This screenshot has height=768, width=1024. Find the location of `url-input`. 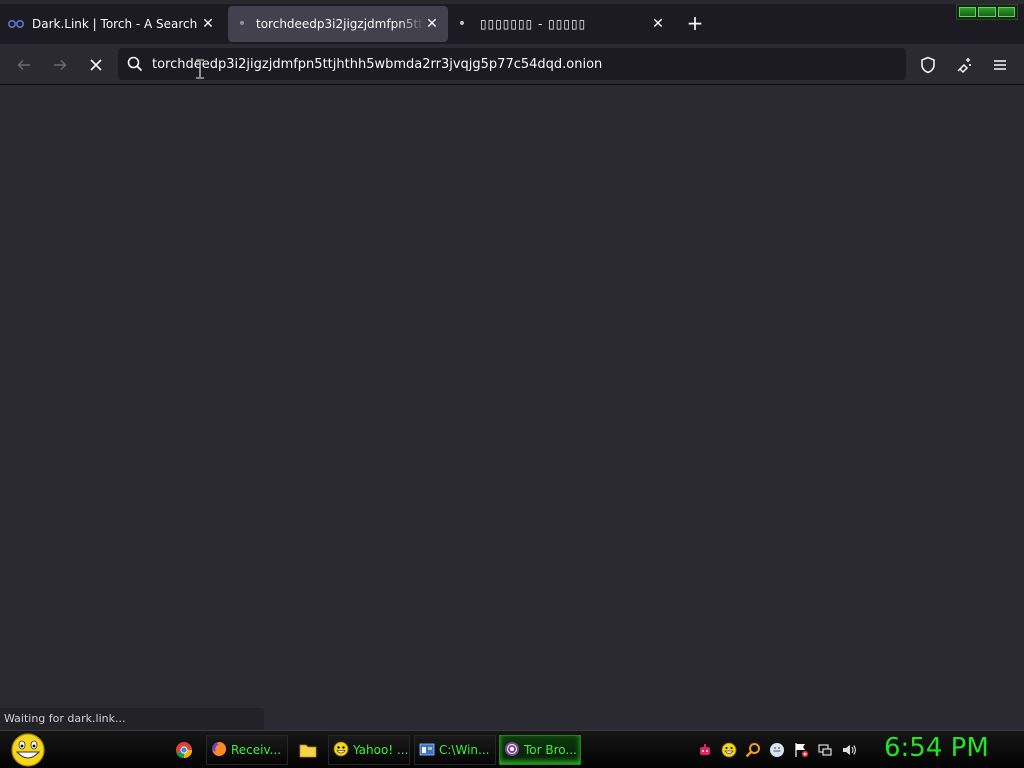

url-input is located at coordinates (502, 64).